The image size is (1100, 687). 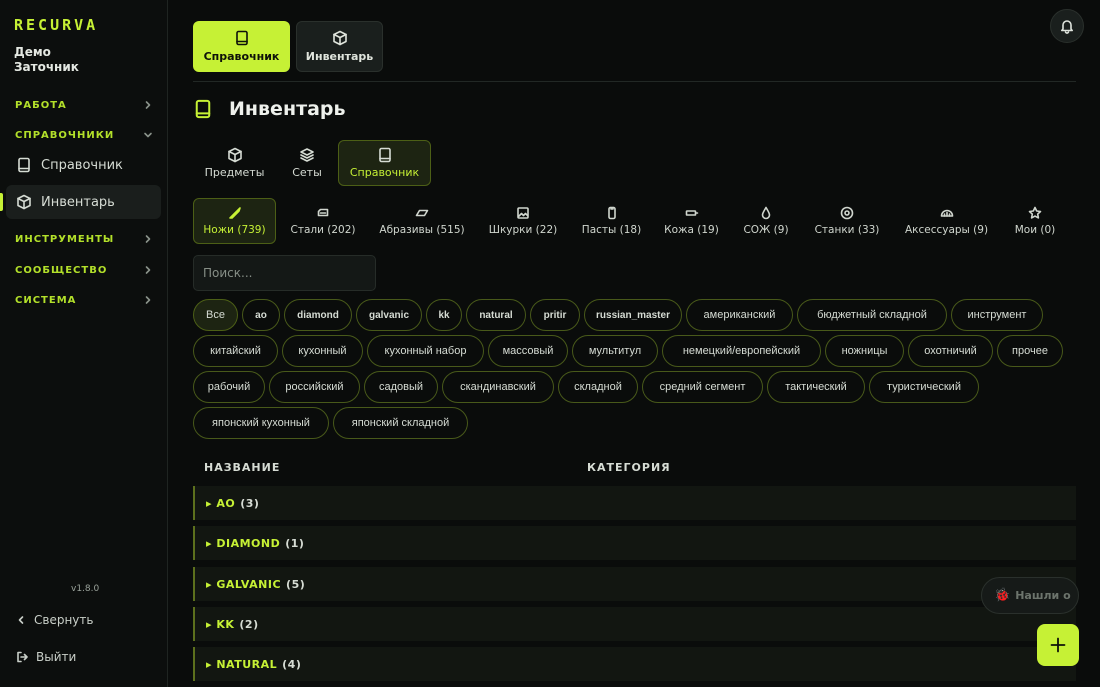 I want to click on tag-chip: инструмент, so click(x=997, y=315).